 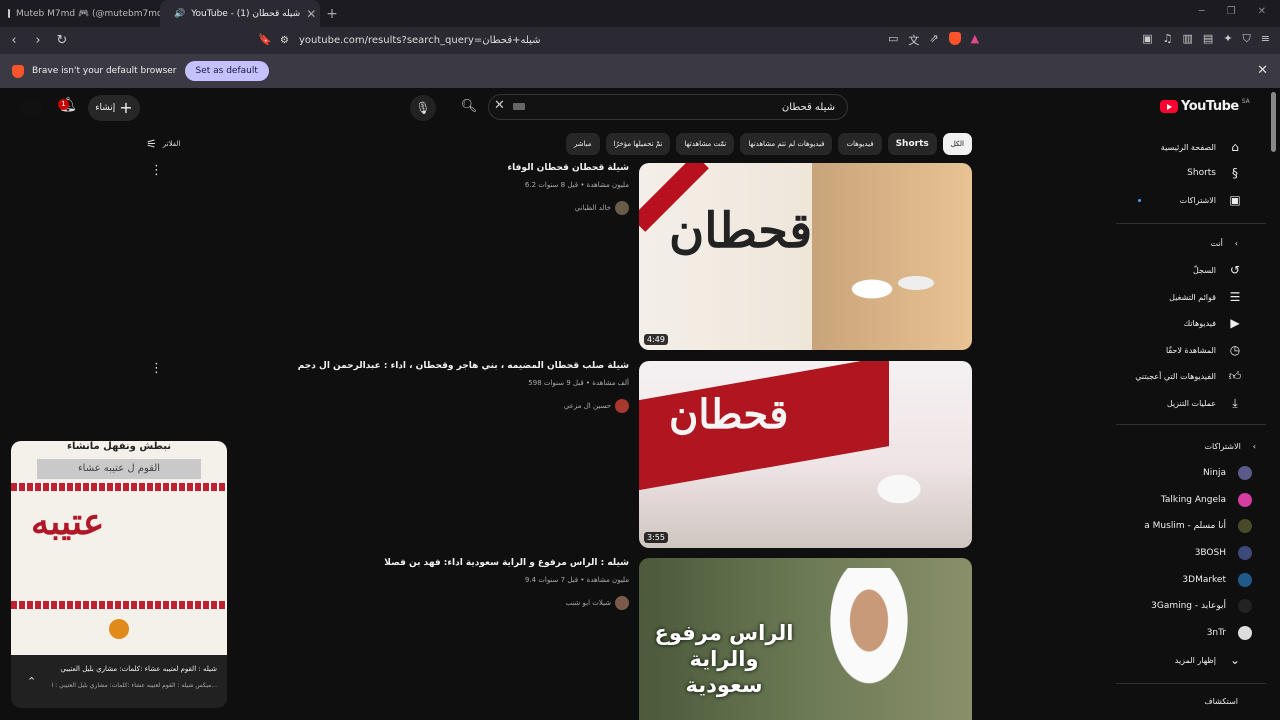 What do you see at coordinates (1201, 147) in the screenshot?
I see `guide-home: ⌂ الصفحة الرئيسية` at bounding box center [1201, 147].